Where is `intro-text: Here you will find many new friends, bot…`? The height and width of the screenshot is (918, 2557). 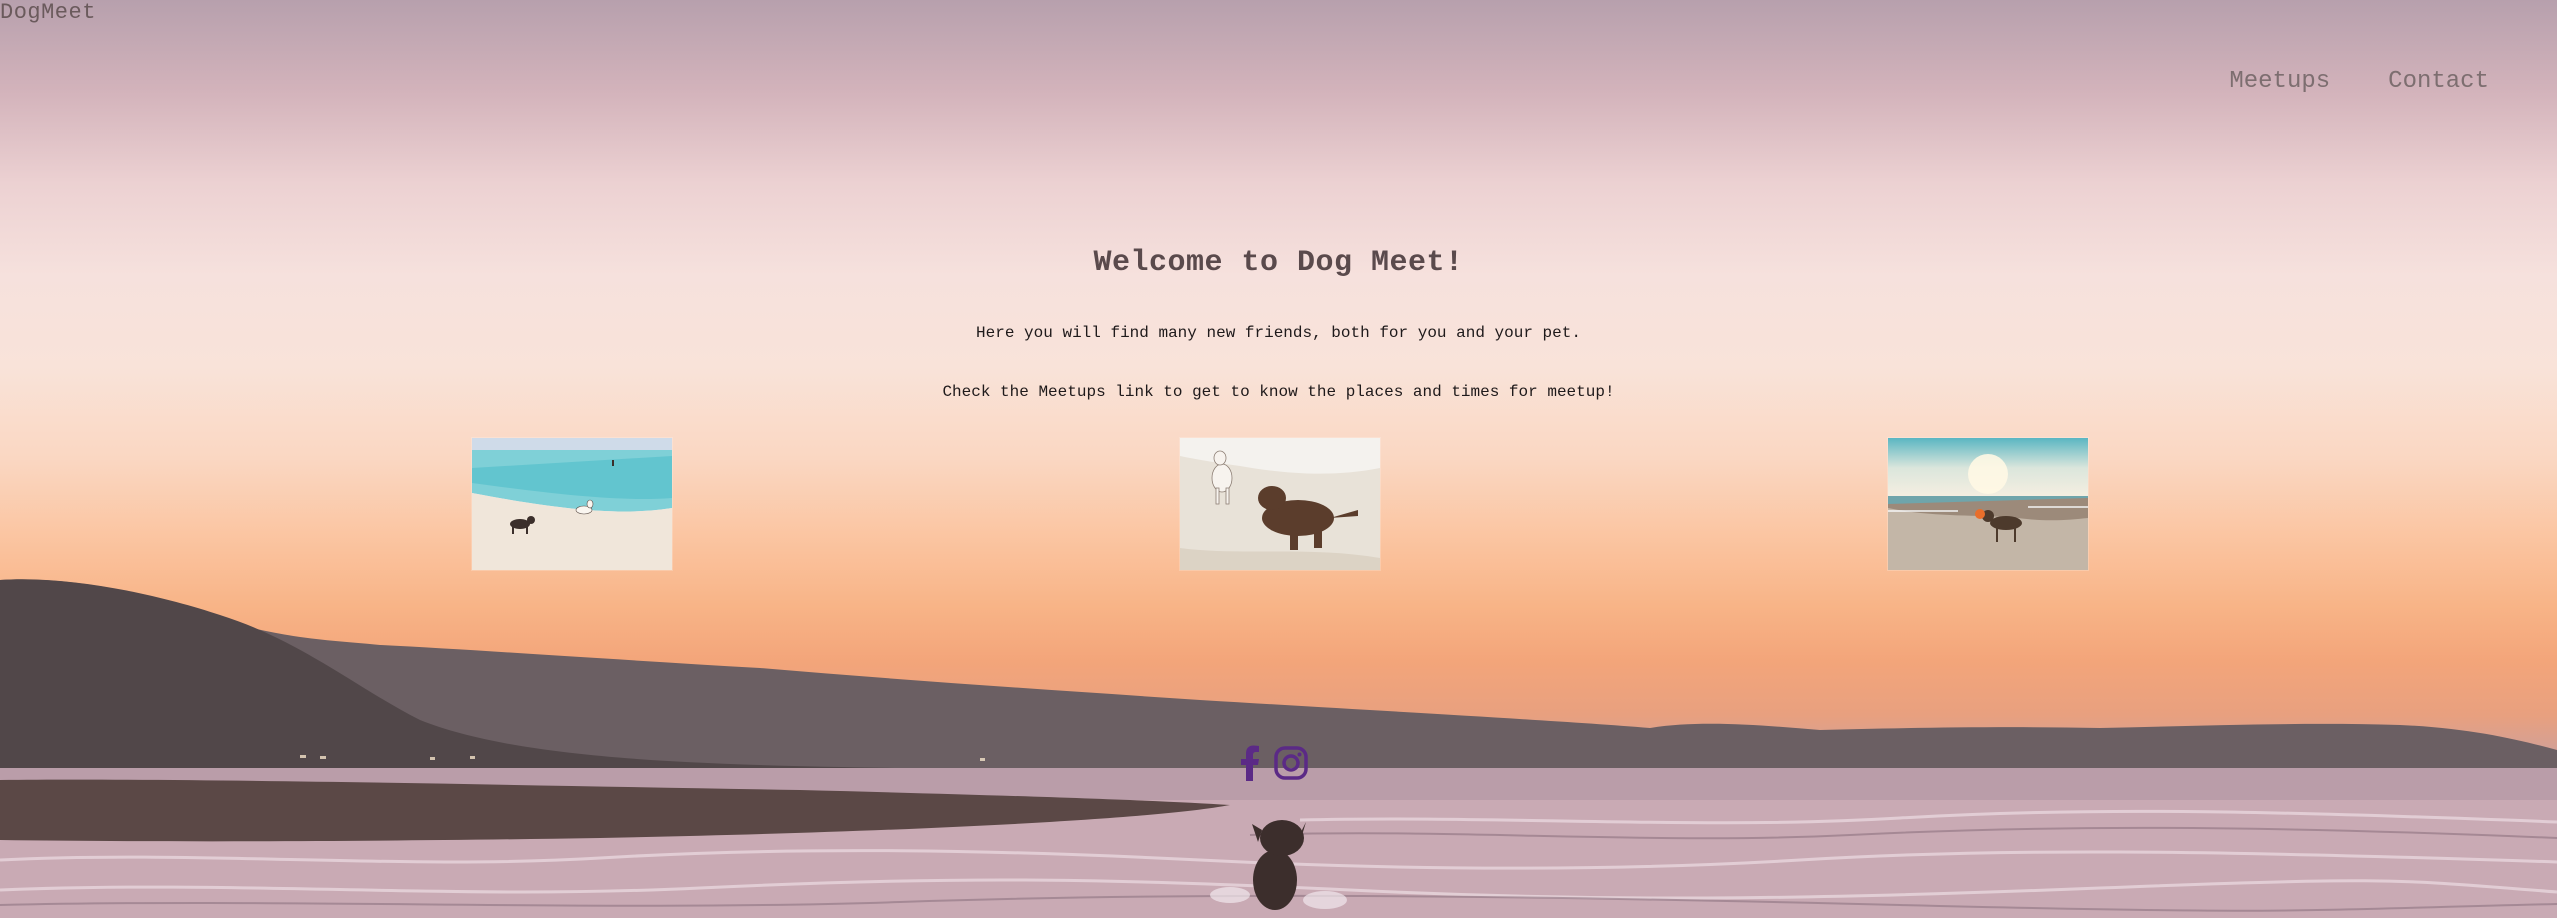
intro-text: Here you will find many new friends, bot… is located at coordinates (1278, 333).